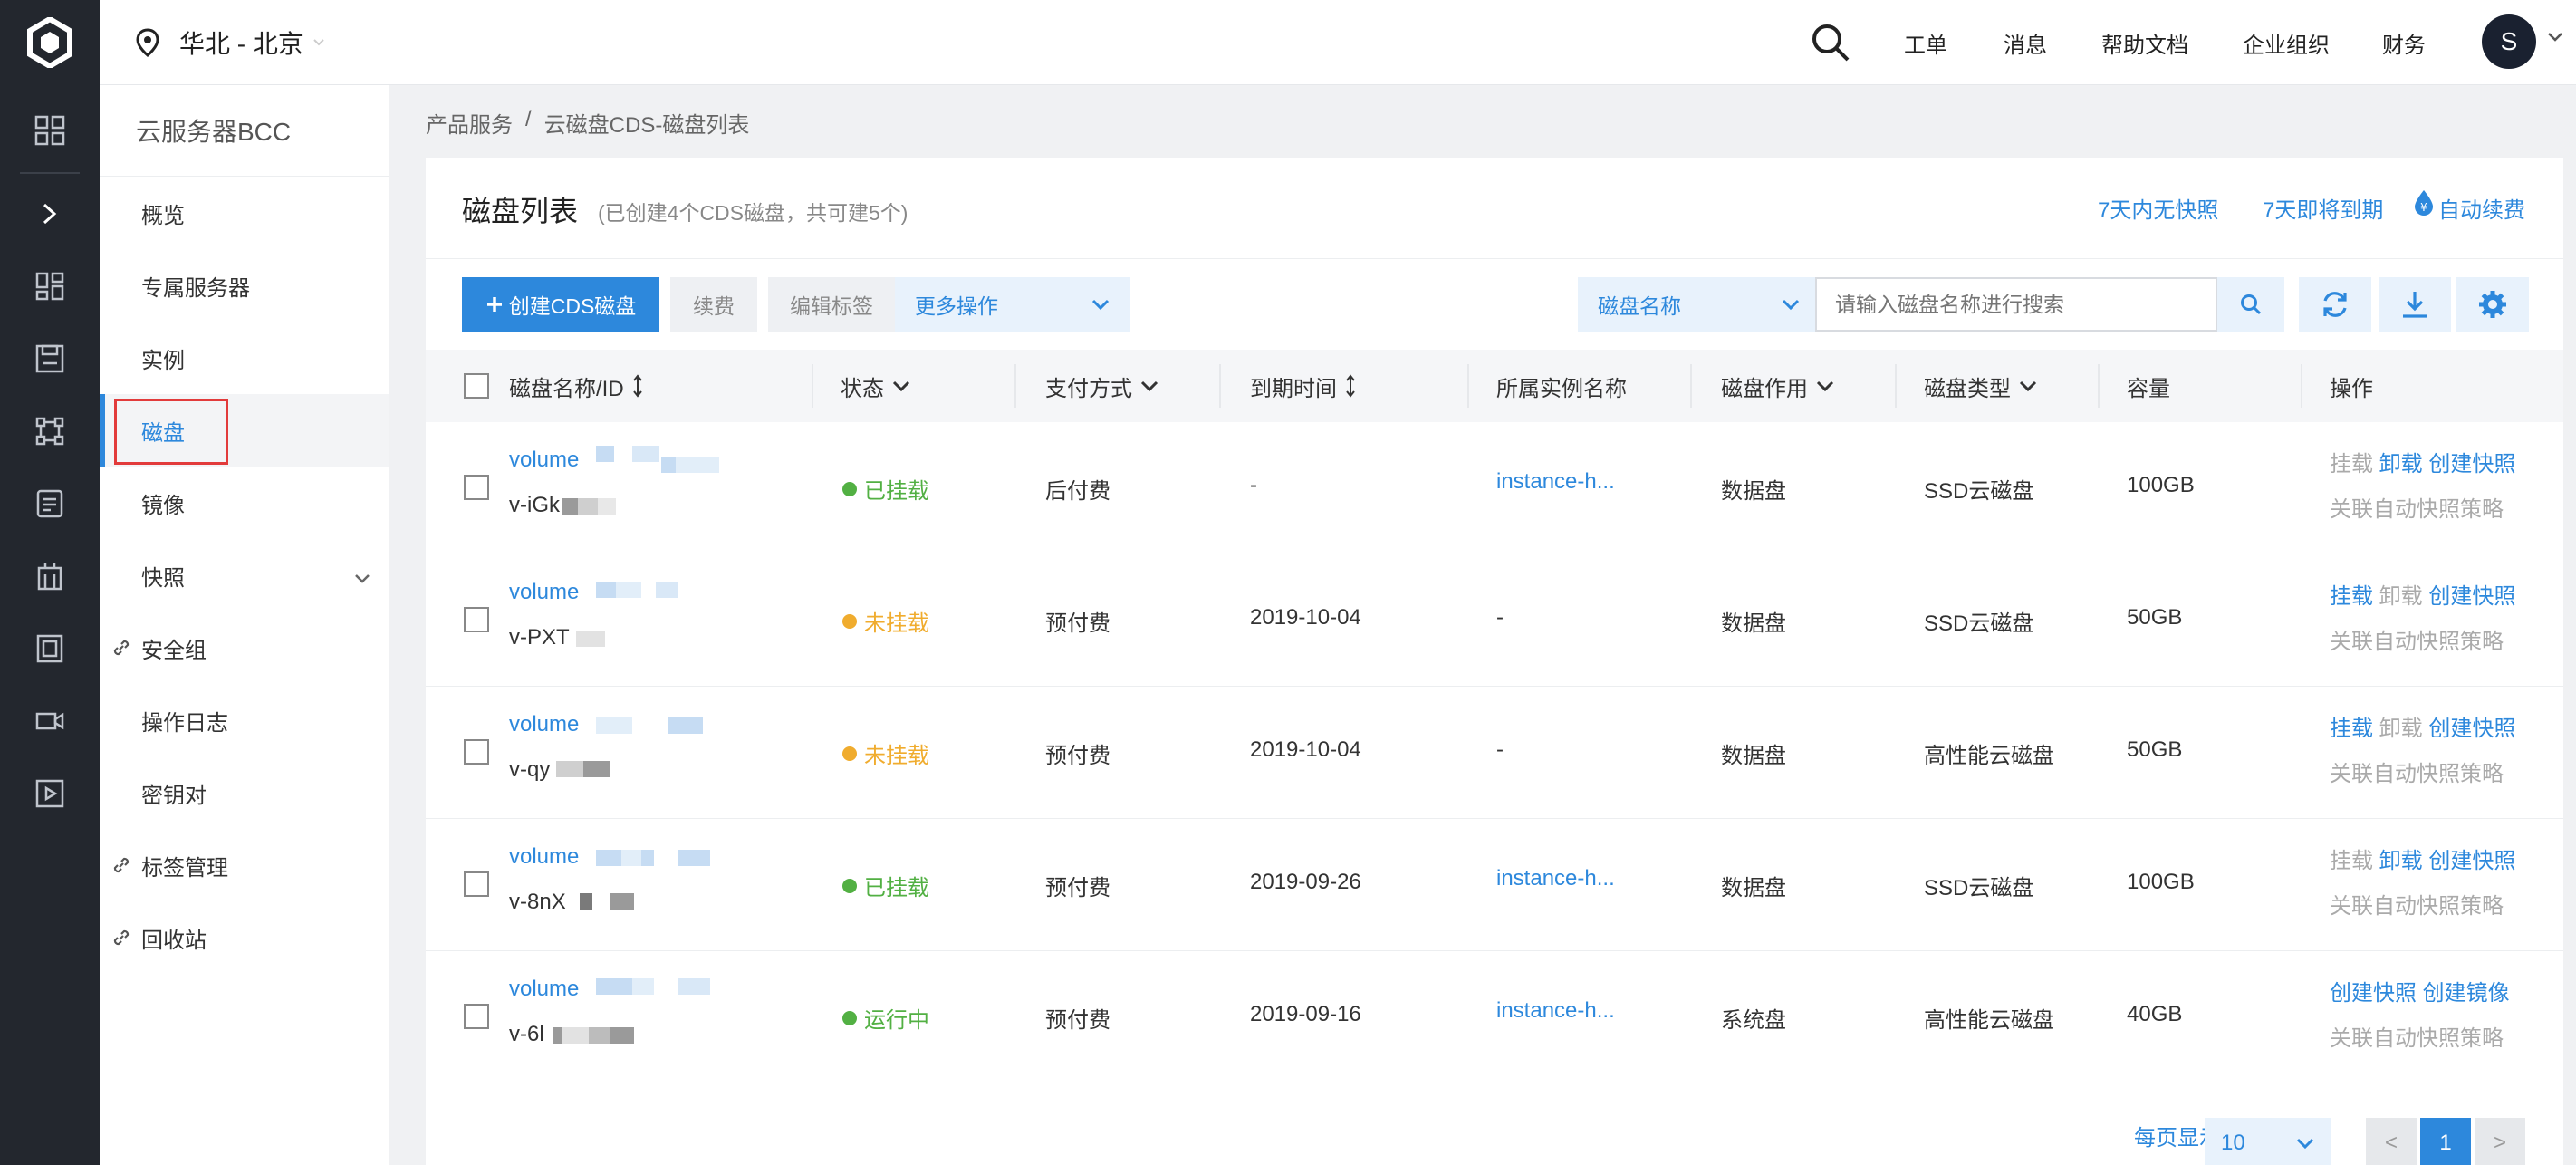 The width and height of the screenshot is (2576, 1165). Describe the element at coordinates (50, 42) in the screenshot. I see `logo-icon` at that location.